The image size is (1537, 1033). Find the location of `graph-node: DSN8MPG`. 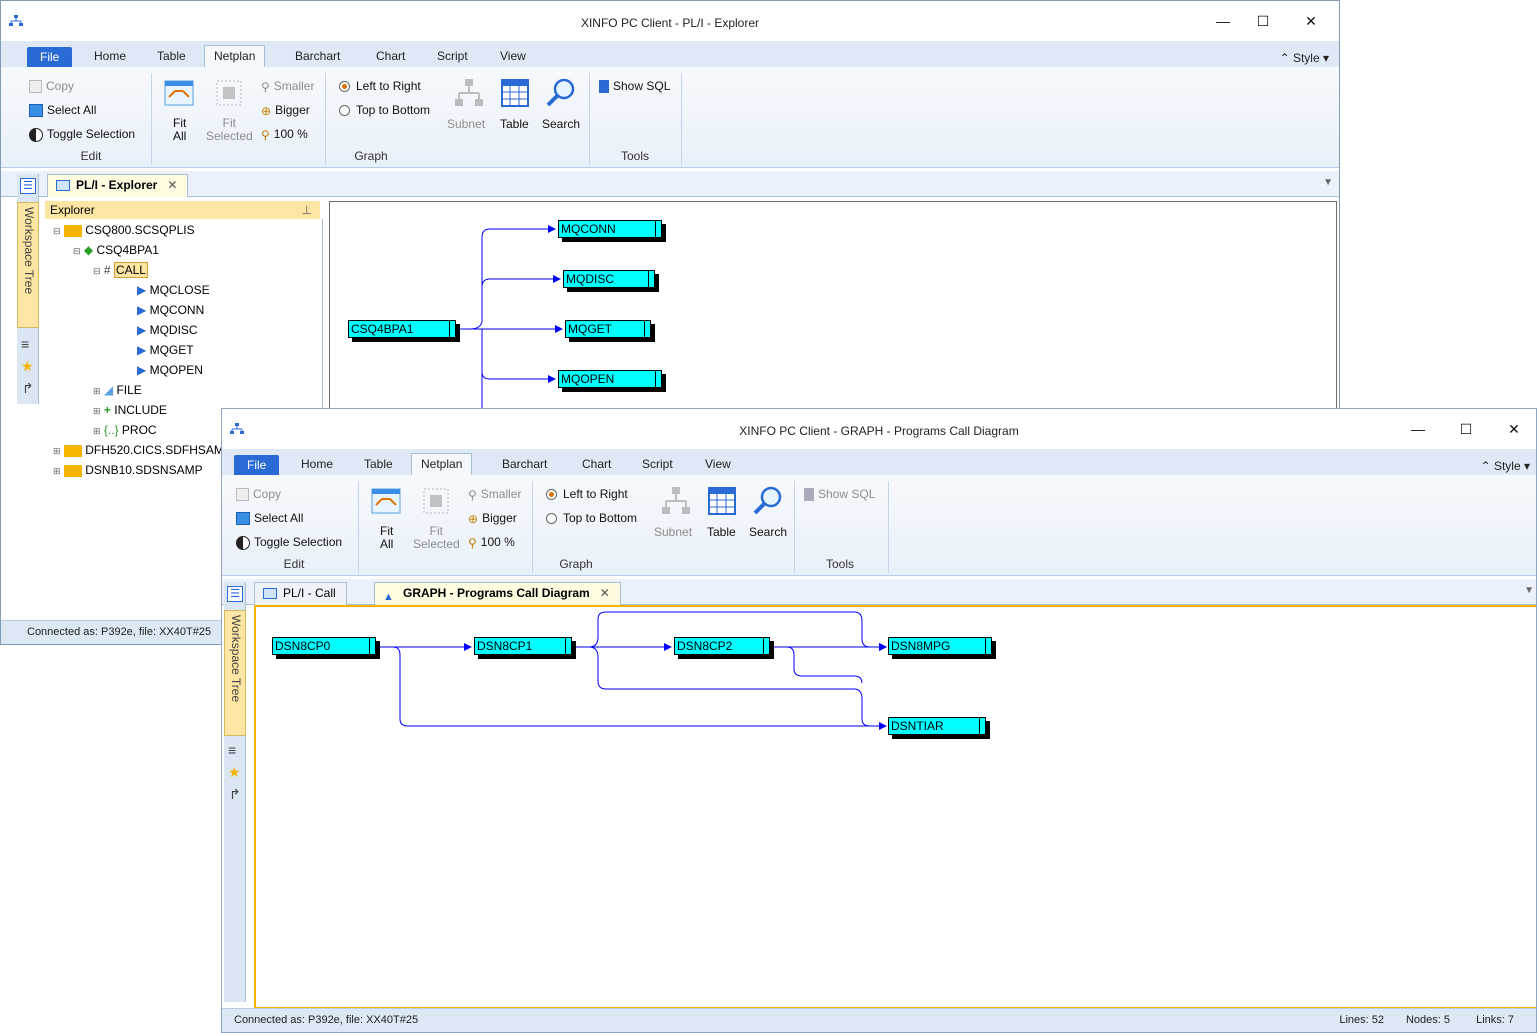

graph-node: DSN8MPG is located at coordinates (940, 646).